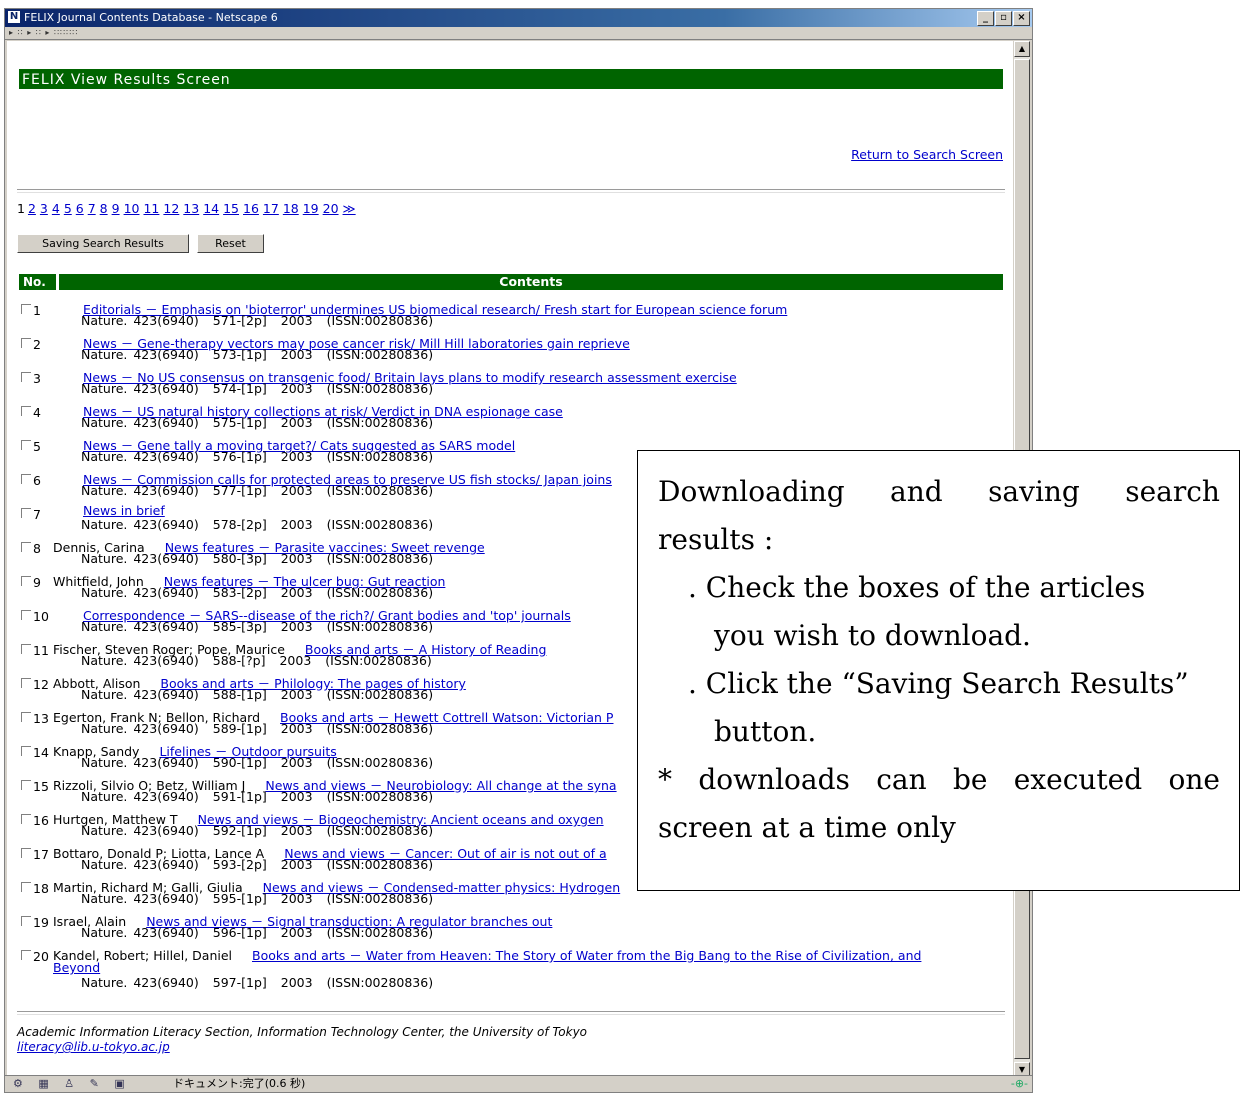 The image size is (1242, 1093). What do you see at coordinates (1003, 18) in the screenshot?
I see `maximize-button: ▫` at bounding box center [1003, 18].